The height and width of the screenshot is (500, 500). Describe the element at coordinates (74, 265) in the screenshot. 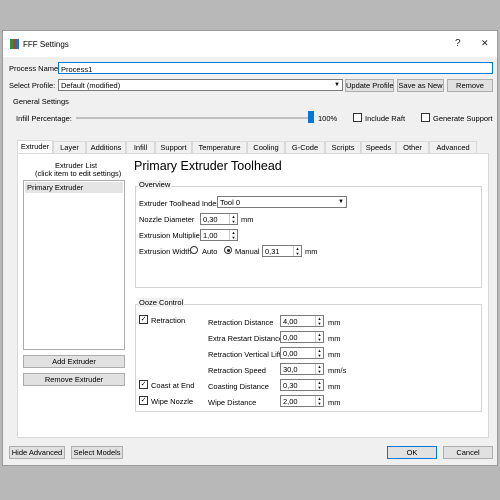

I see `extruder-list: Primary Extruder` at that location.